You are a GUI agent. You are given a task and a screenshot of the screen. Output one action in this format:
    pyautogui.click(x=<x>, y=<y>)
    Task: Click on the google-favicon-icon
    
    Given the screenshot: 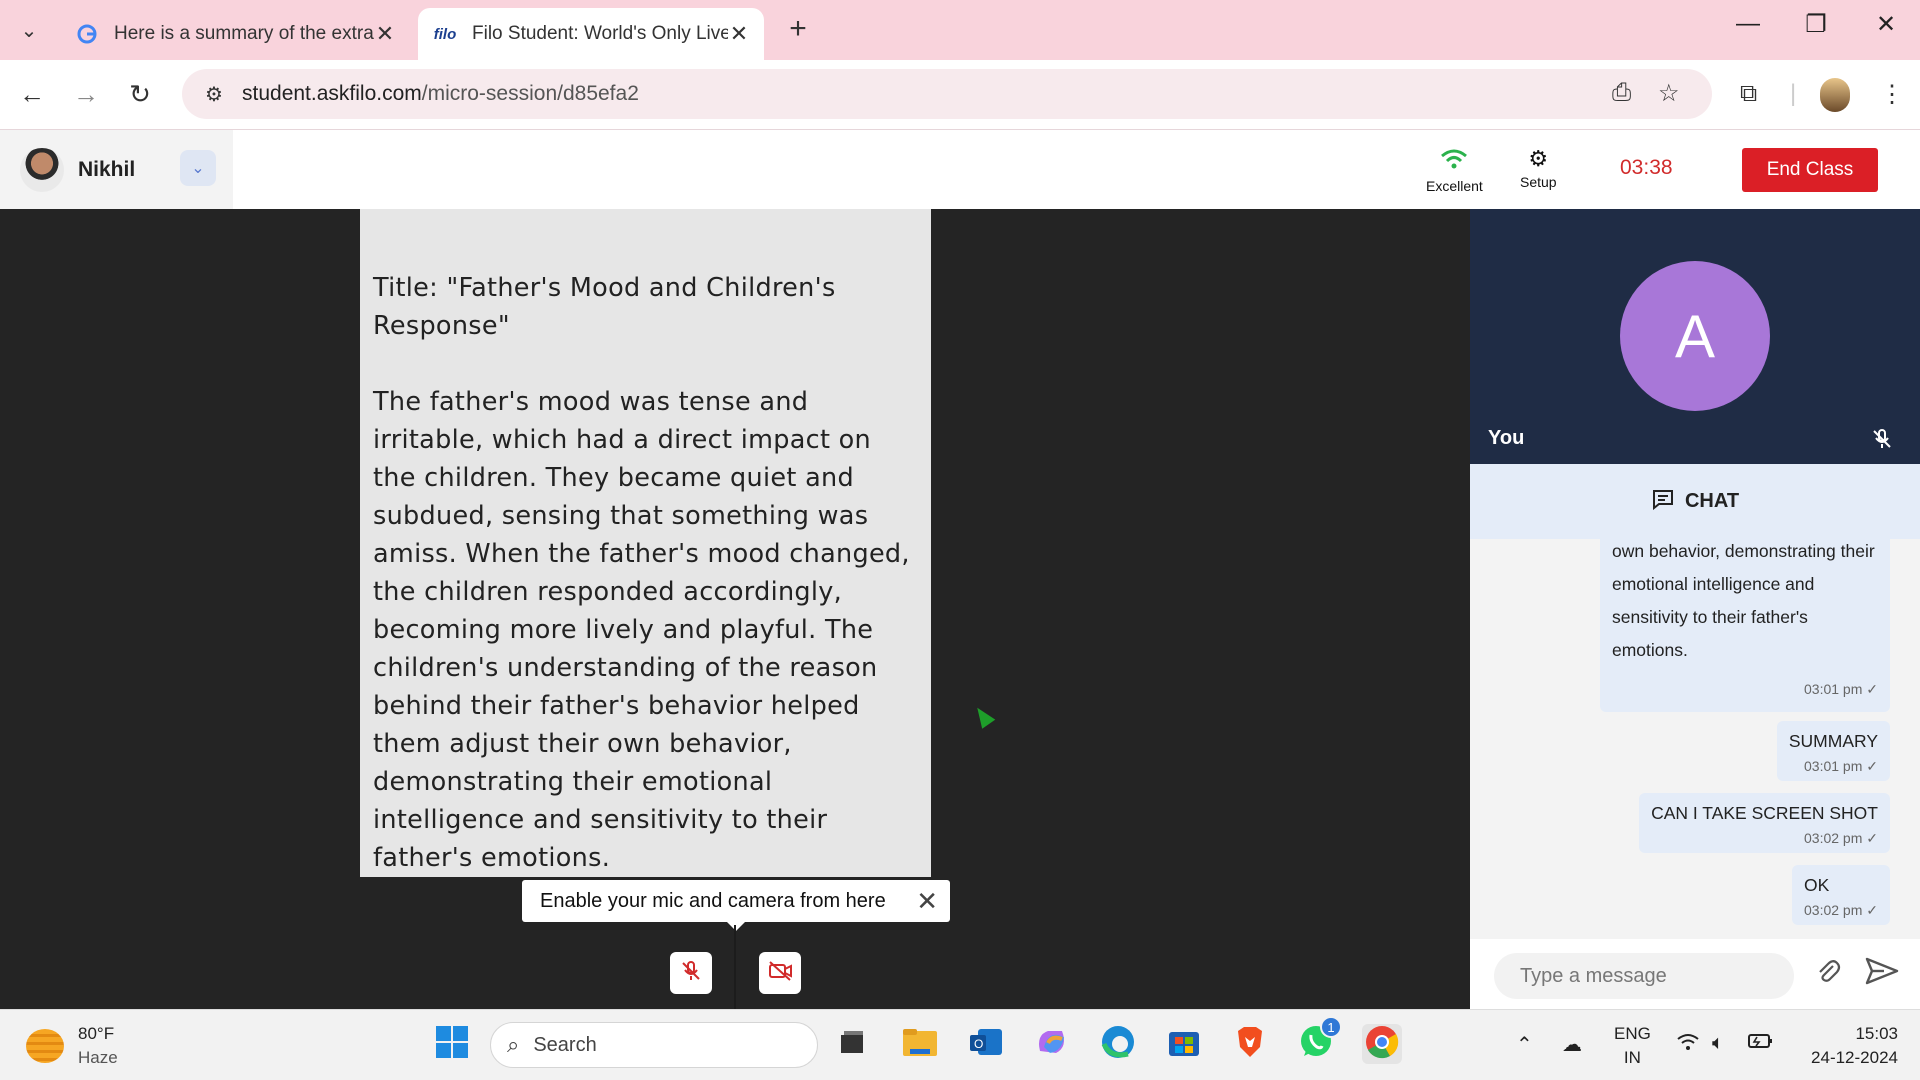 What is the action you would take?
    pyautogui.click(x=87, y=34)
    